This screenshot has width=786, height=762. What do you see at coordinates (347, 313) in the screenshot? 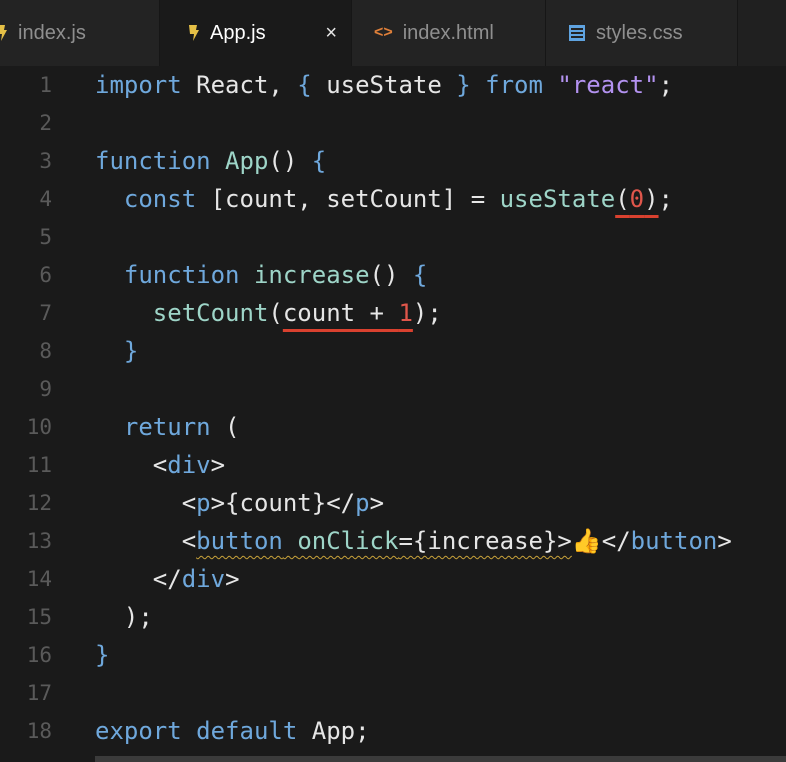
I see `error-underline: count + 1` at bounding box center [347, 313].